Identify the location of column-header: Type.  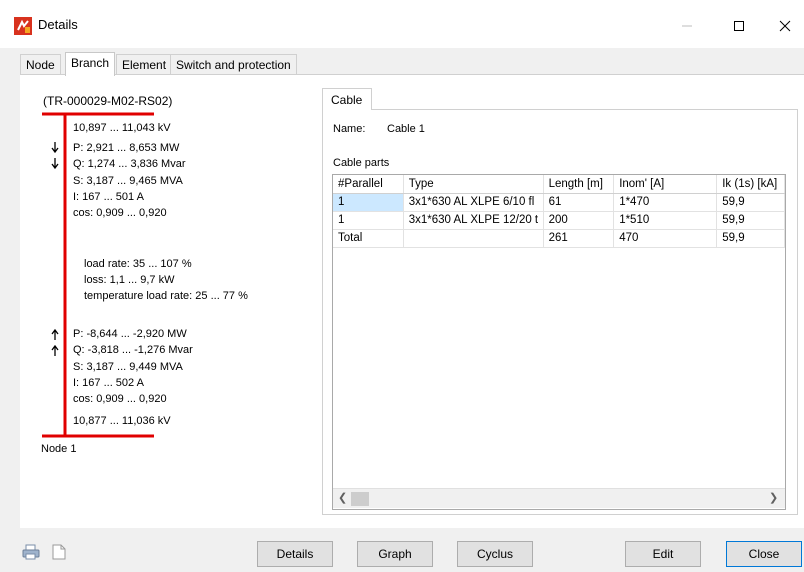
(473, 184).